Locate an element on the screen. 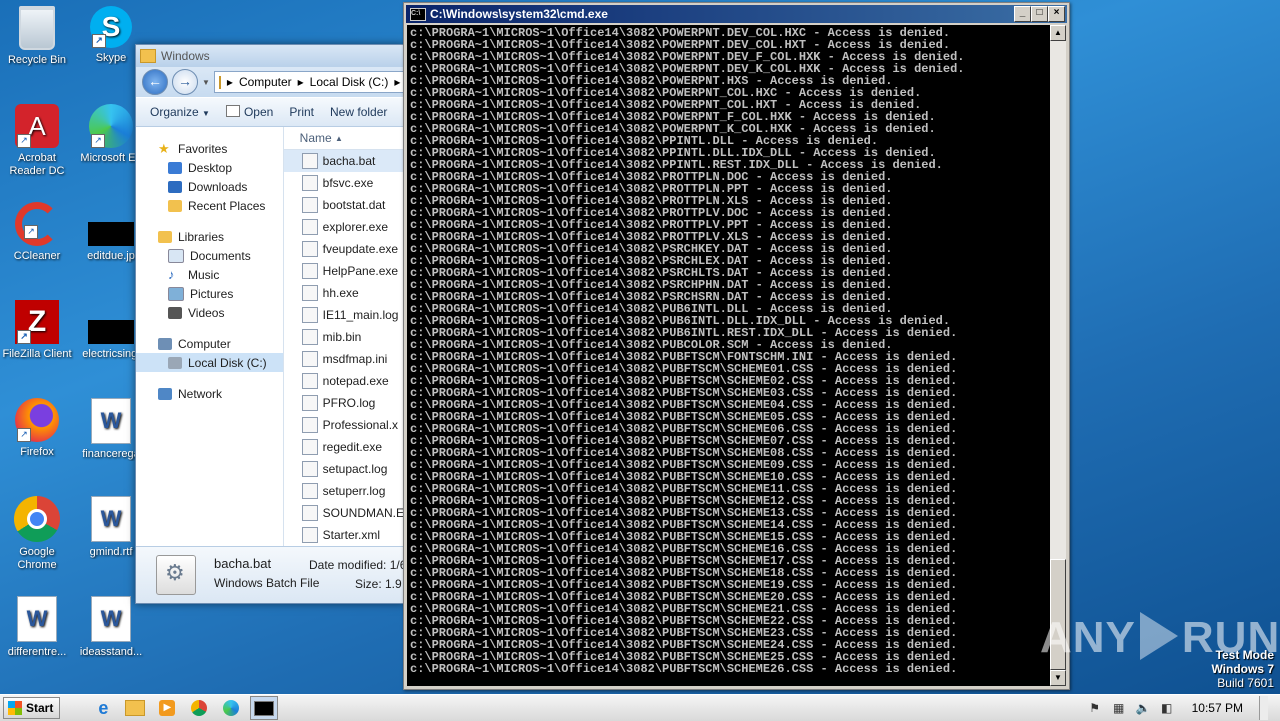 The image size is (1280, 721). nav-recent-places: Recent Places is located at coordinates (209, 205).